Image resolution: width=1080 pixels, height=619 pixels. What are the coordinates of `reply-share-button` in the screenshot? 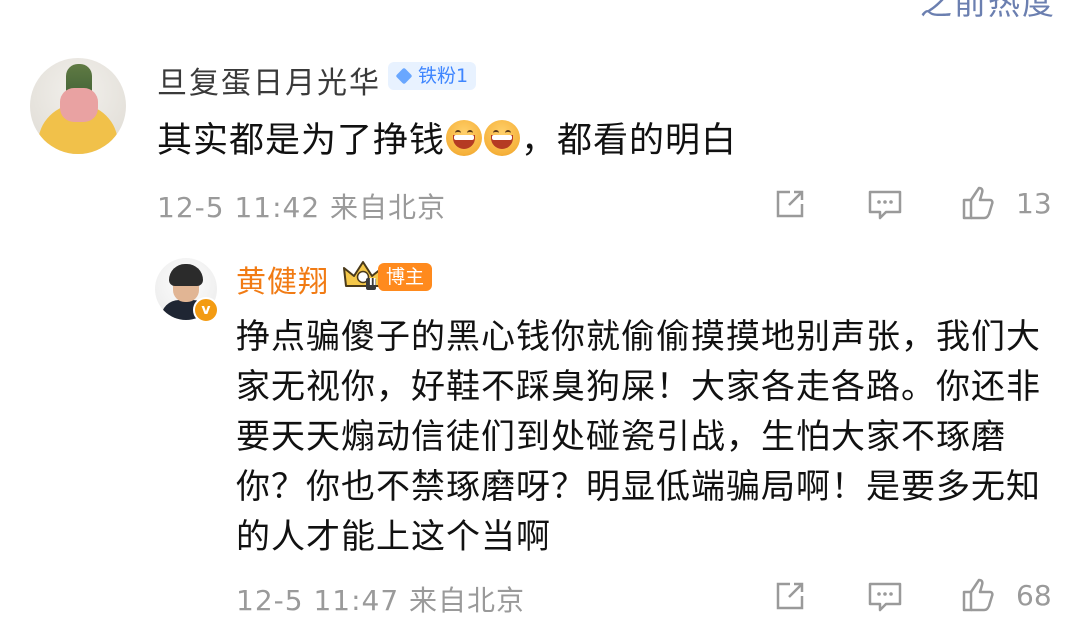 It's located at (790, 596).